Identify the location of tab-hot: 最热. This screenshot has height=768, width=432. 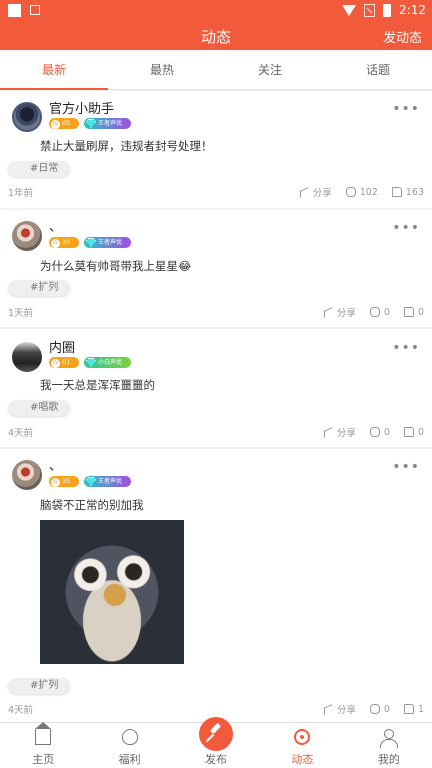
(162, 69).